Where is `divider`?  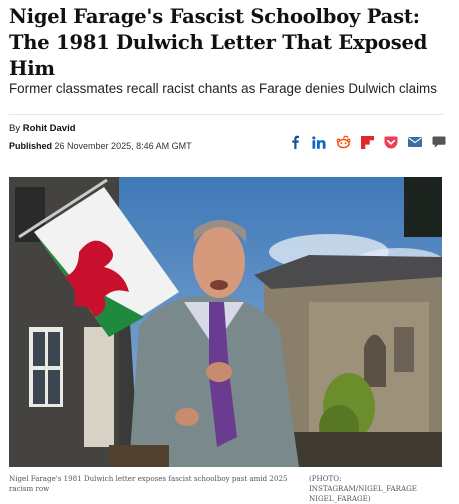
divider is located at coordinates (226, 114).